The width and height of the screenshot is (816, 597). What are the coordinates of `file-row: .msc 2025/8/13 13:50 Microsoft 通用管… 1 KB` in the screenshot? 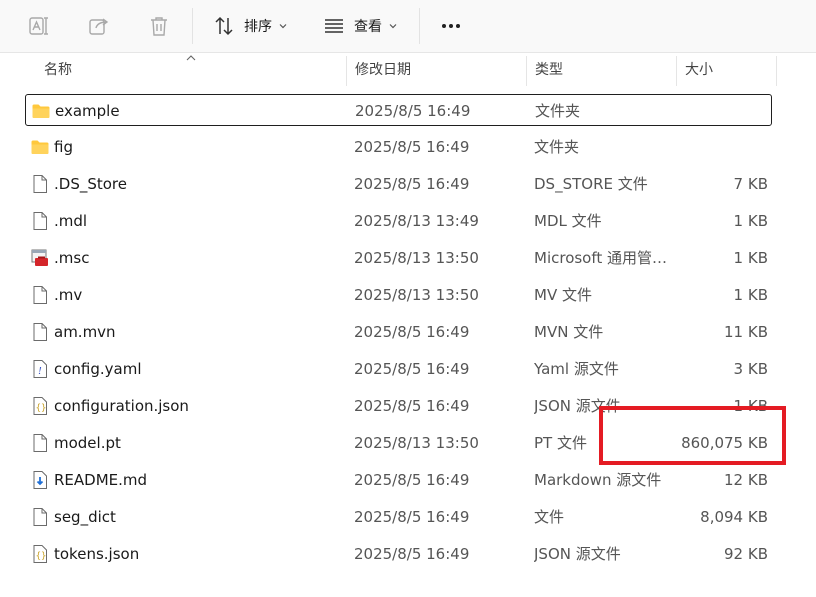 It's located at (398, 258).